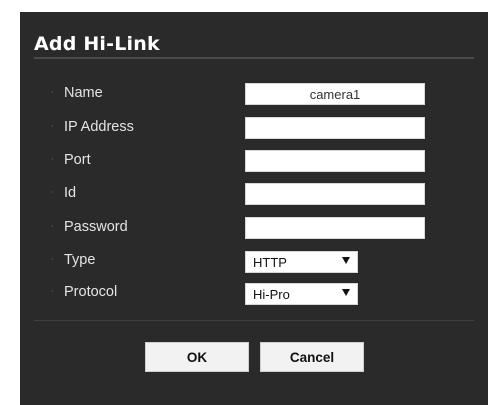 The image size is (496, 405). What do you see at coordinates (335, 94) in the screenshot?
I see `name-input` at bounding box center [335, 94].